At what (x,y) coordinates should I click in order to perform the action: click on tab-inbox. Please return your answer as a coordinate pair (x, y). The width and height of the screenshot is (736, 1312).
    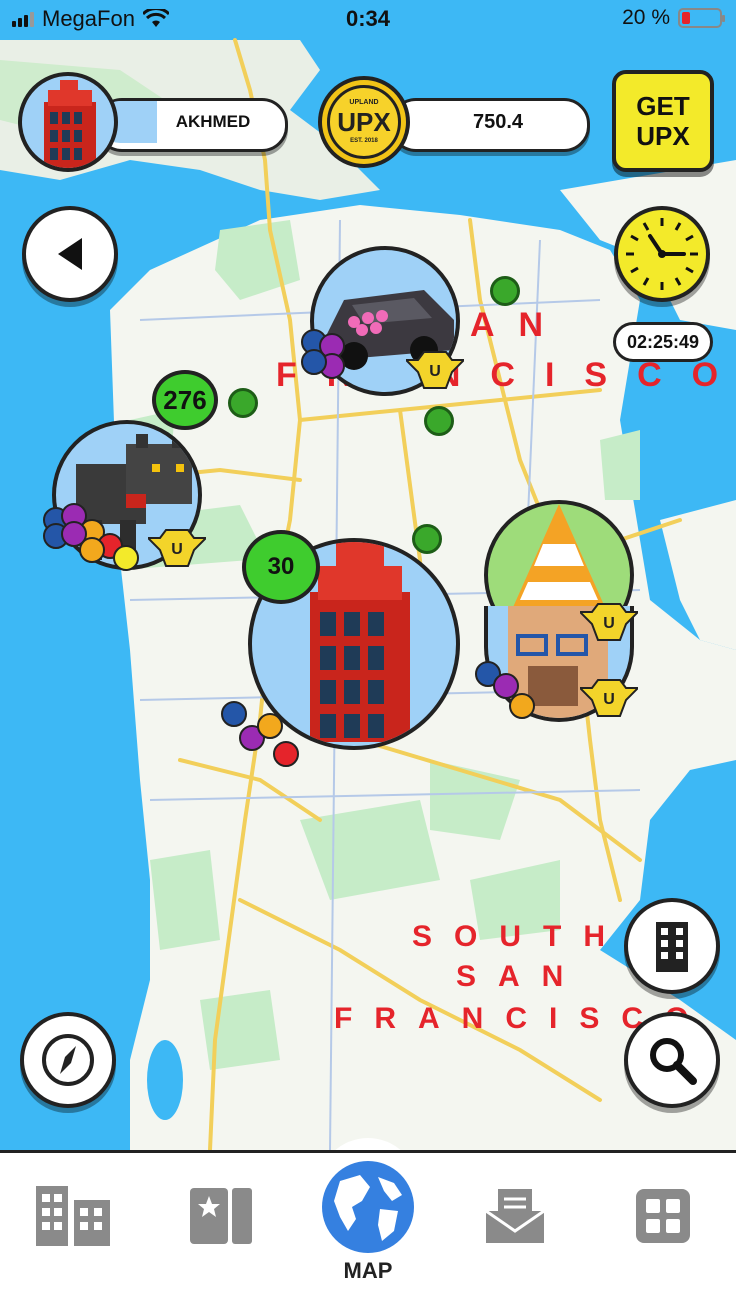
    Looking at the image, I should click on (515, 1216).